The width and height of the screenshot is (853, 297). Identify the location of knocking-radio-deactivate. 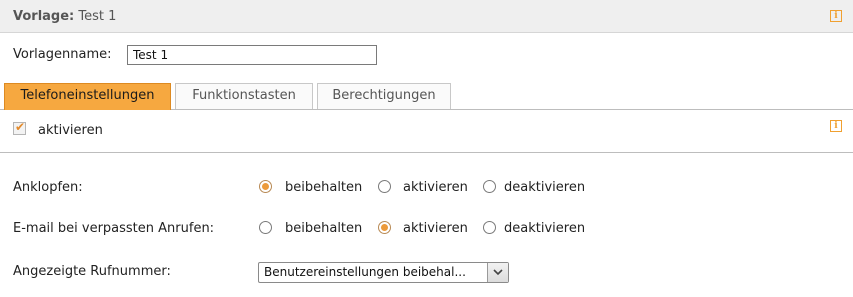
(489, 186).